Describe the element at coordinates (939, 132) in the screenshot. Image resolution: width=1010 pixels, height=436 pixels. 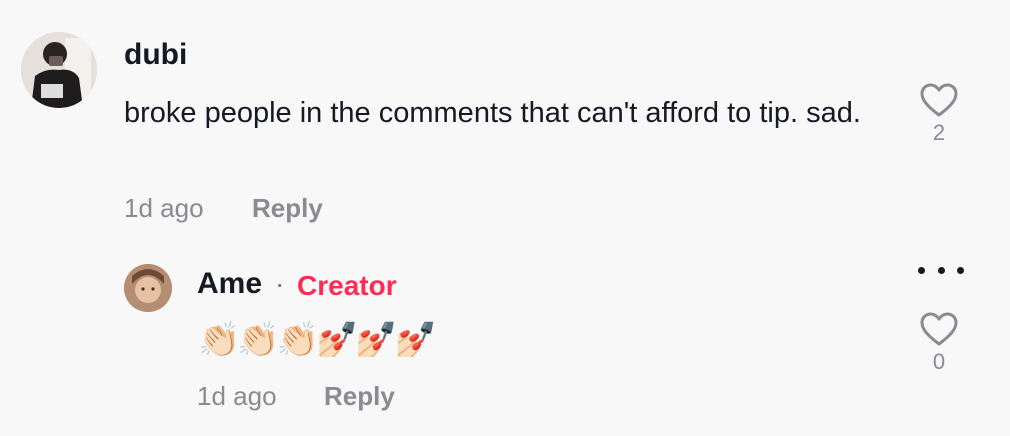
I see `comment-like-count: 2` at that location.